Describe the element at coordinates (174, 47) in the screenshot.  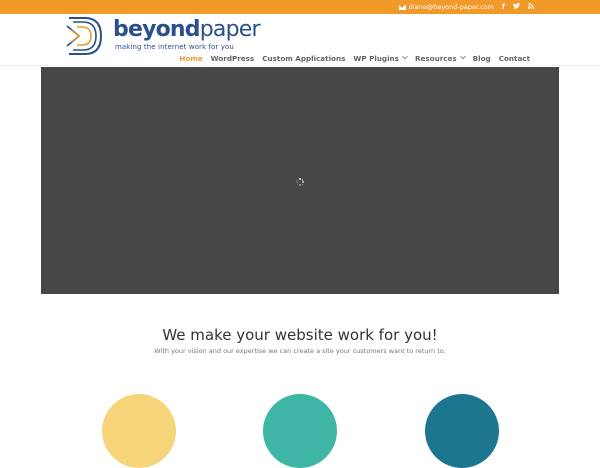
I see `logo-tagline: making the internet work for you` at that location.